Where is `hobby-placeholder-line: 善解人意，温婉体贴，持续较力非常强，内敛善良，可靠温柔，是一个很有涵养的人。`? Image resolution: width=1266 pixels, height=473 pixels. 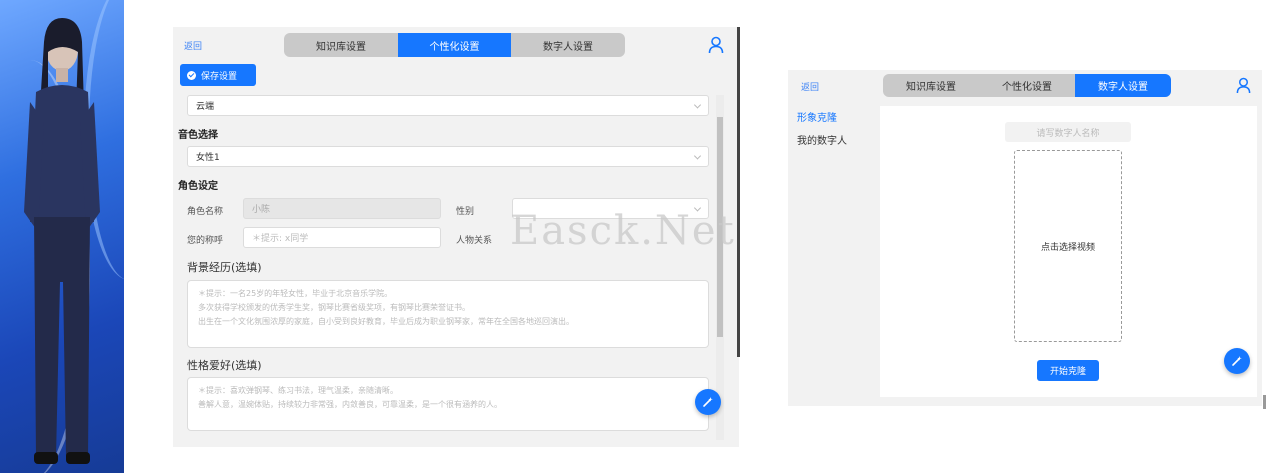
hobby-placeholder-line: 善解人意，温婉体贴，持续较力非常强，内敛善良，可靠温柔，是一个很有涵养的人。 is located at coordinates (350, 404).